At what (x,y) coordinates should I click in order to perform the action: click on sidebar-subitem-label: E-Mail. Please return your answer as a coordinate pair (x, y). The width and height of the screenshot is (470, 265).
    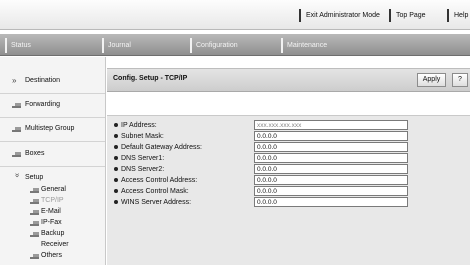
    Looking at the image, I should click on (51, 211).